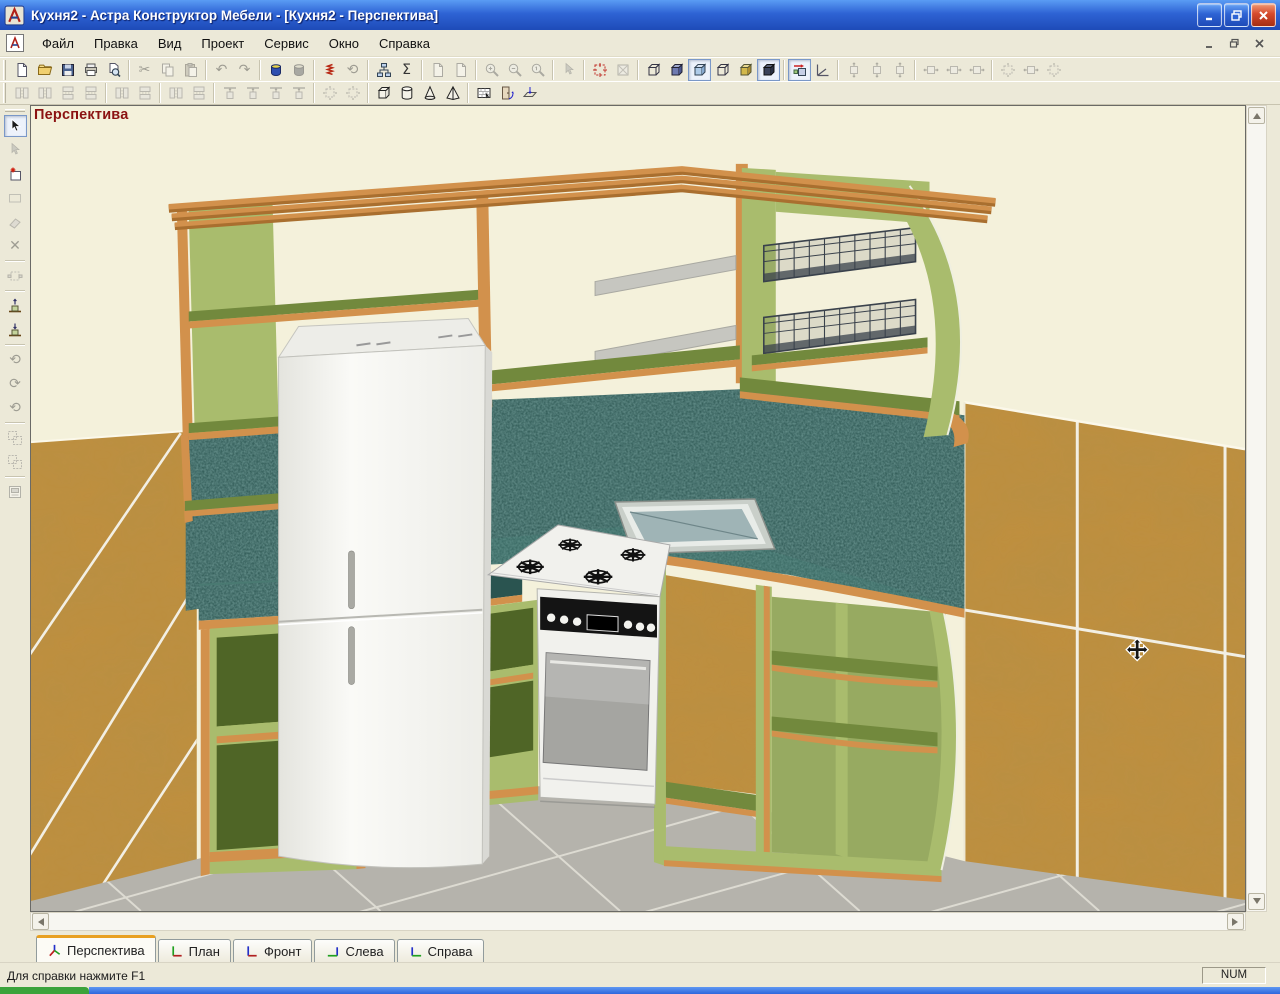  What do you see at coordinates (699, 69) in the screenshot?
I see `view-shaded-button` at bounding box center [699, 69].